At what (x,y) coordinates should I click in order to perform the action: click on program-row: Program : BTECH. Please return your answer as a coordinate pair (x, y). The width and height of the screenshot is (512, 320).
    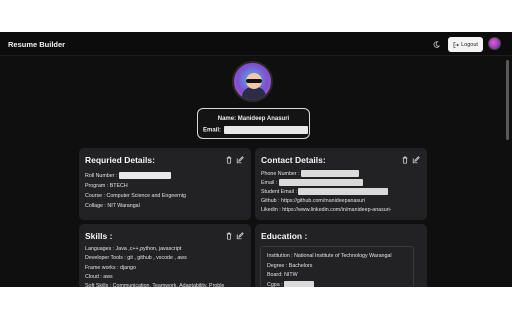
    Looking at the image, I should click on (106, 186).